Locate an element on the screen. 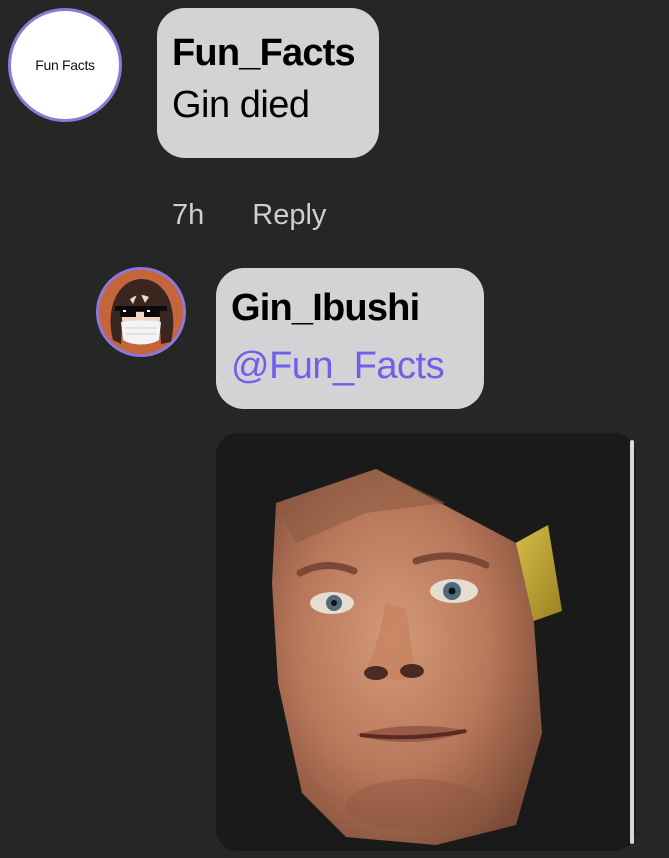  anime-avatar-icon is located at coordinates (141, 312).